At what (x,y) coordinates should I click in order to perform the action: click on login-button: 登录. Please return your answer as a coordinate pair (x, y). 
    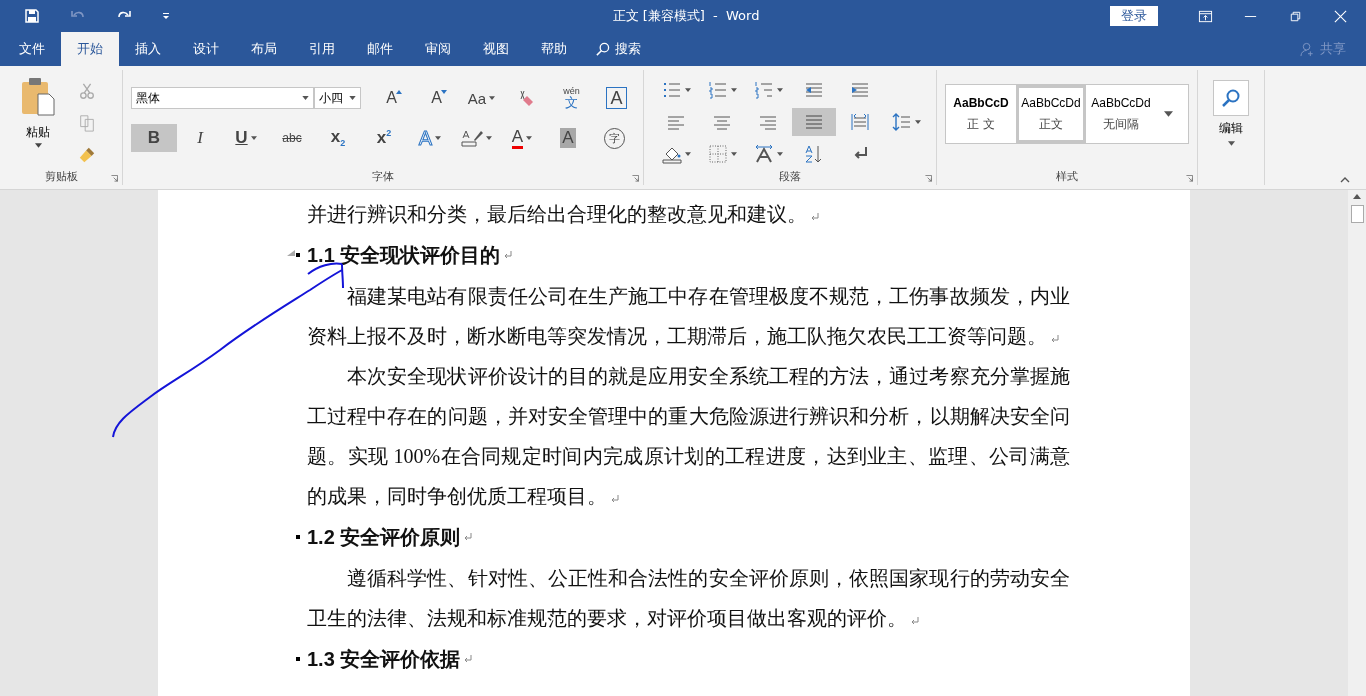
    Looking at the image, I should click on (1134, 16).